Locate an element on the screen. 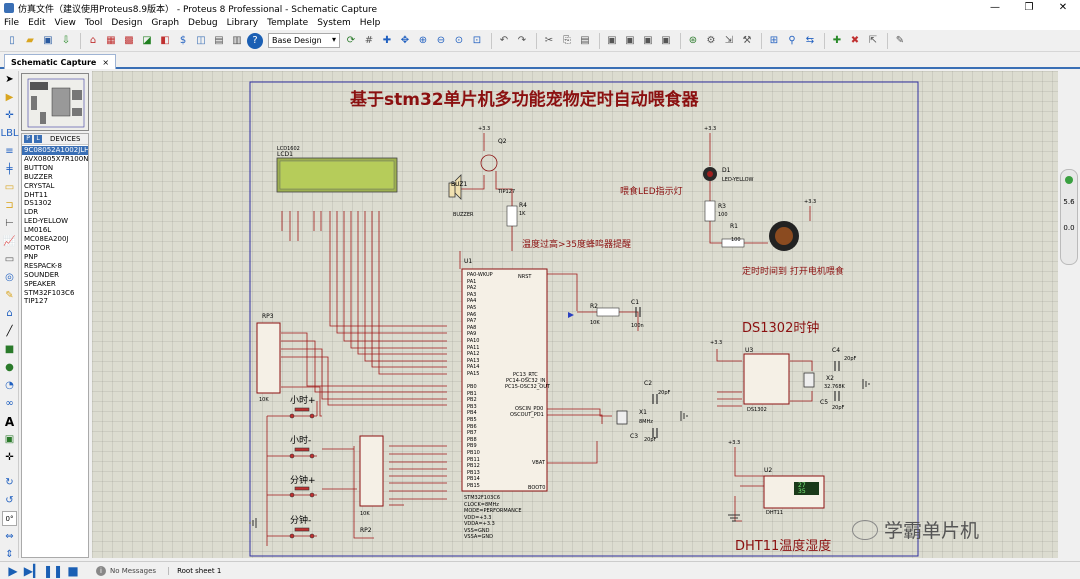  block-delete-icon: ▣ is located at coordinates (666, 41).